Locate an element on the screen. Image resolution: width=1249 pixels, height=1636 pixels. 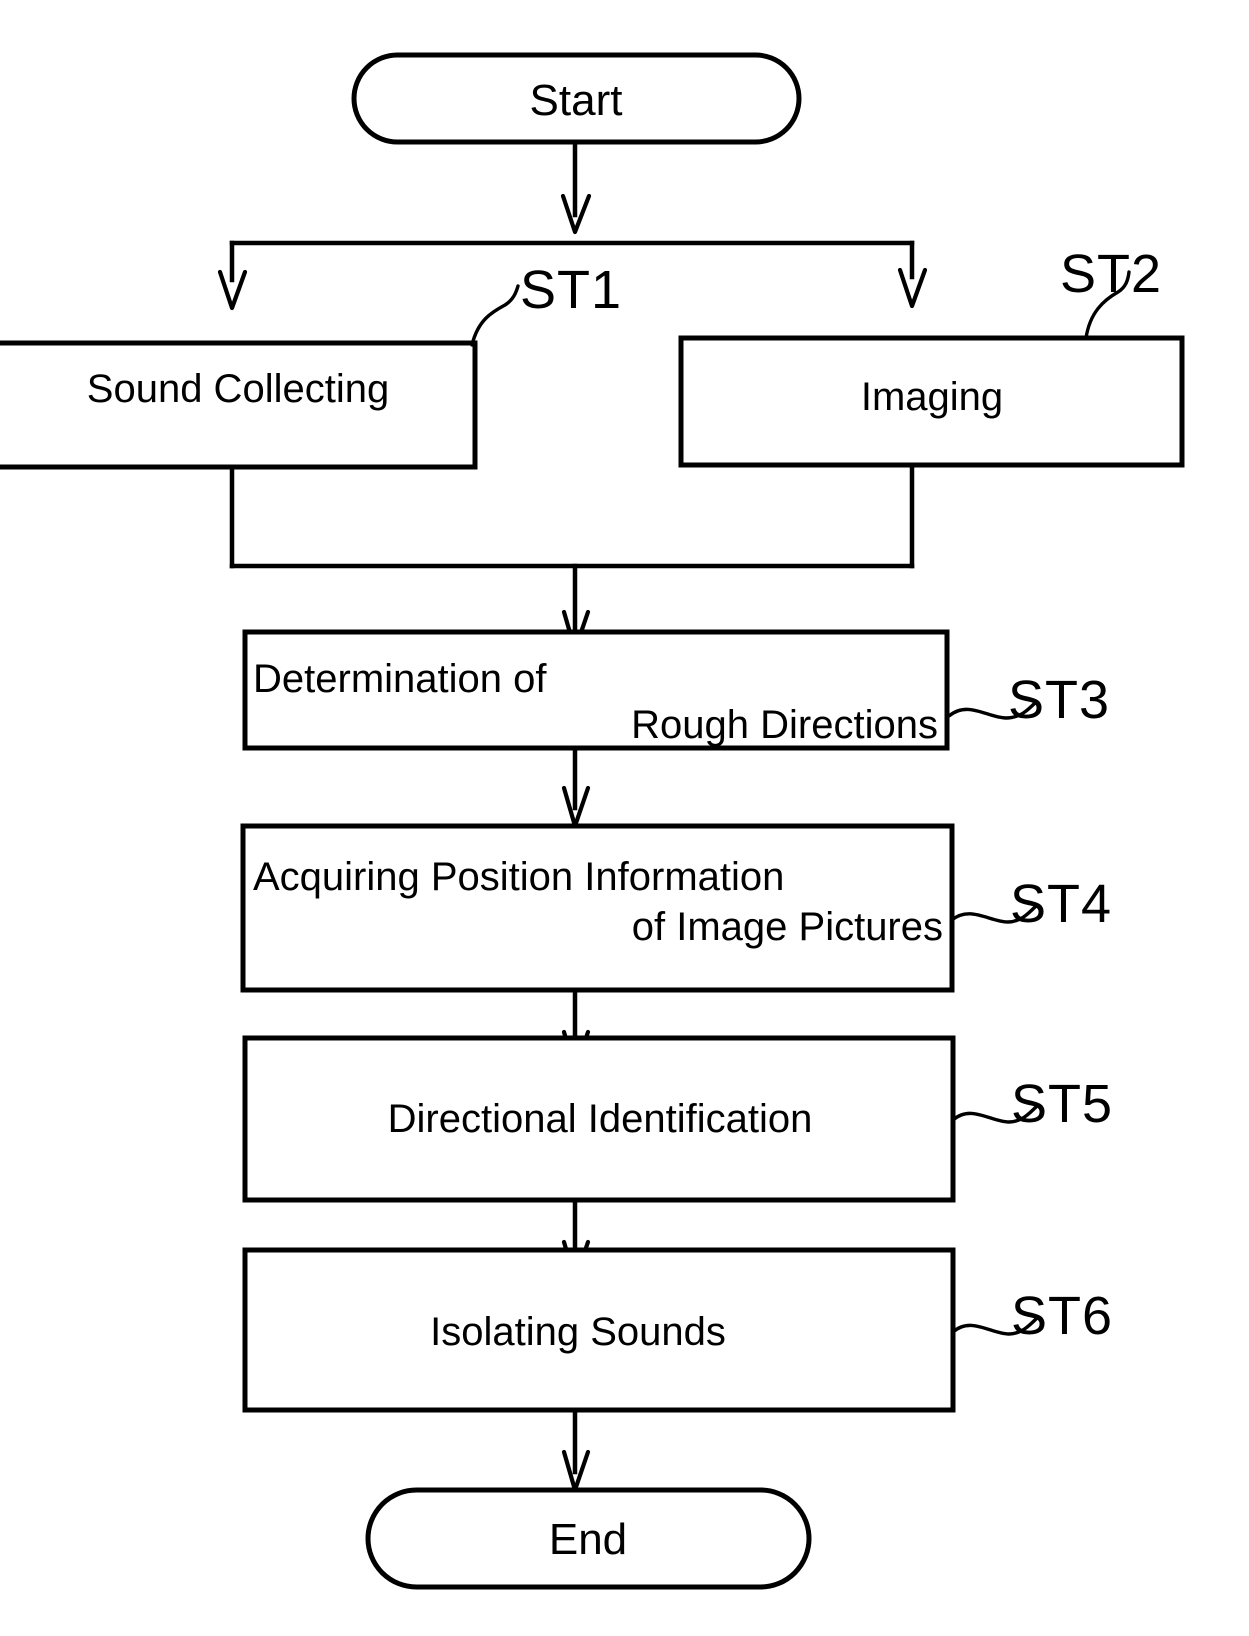
edge-start-to-fork is located at coordinates (576, 186).